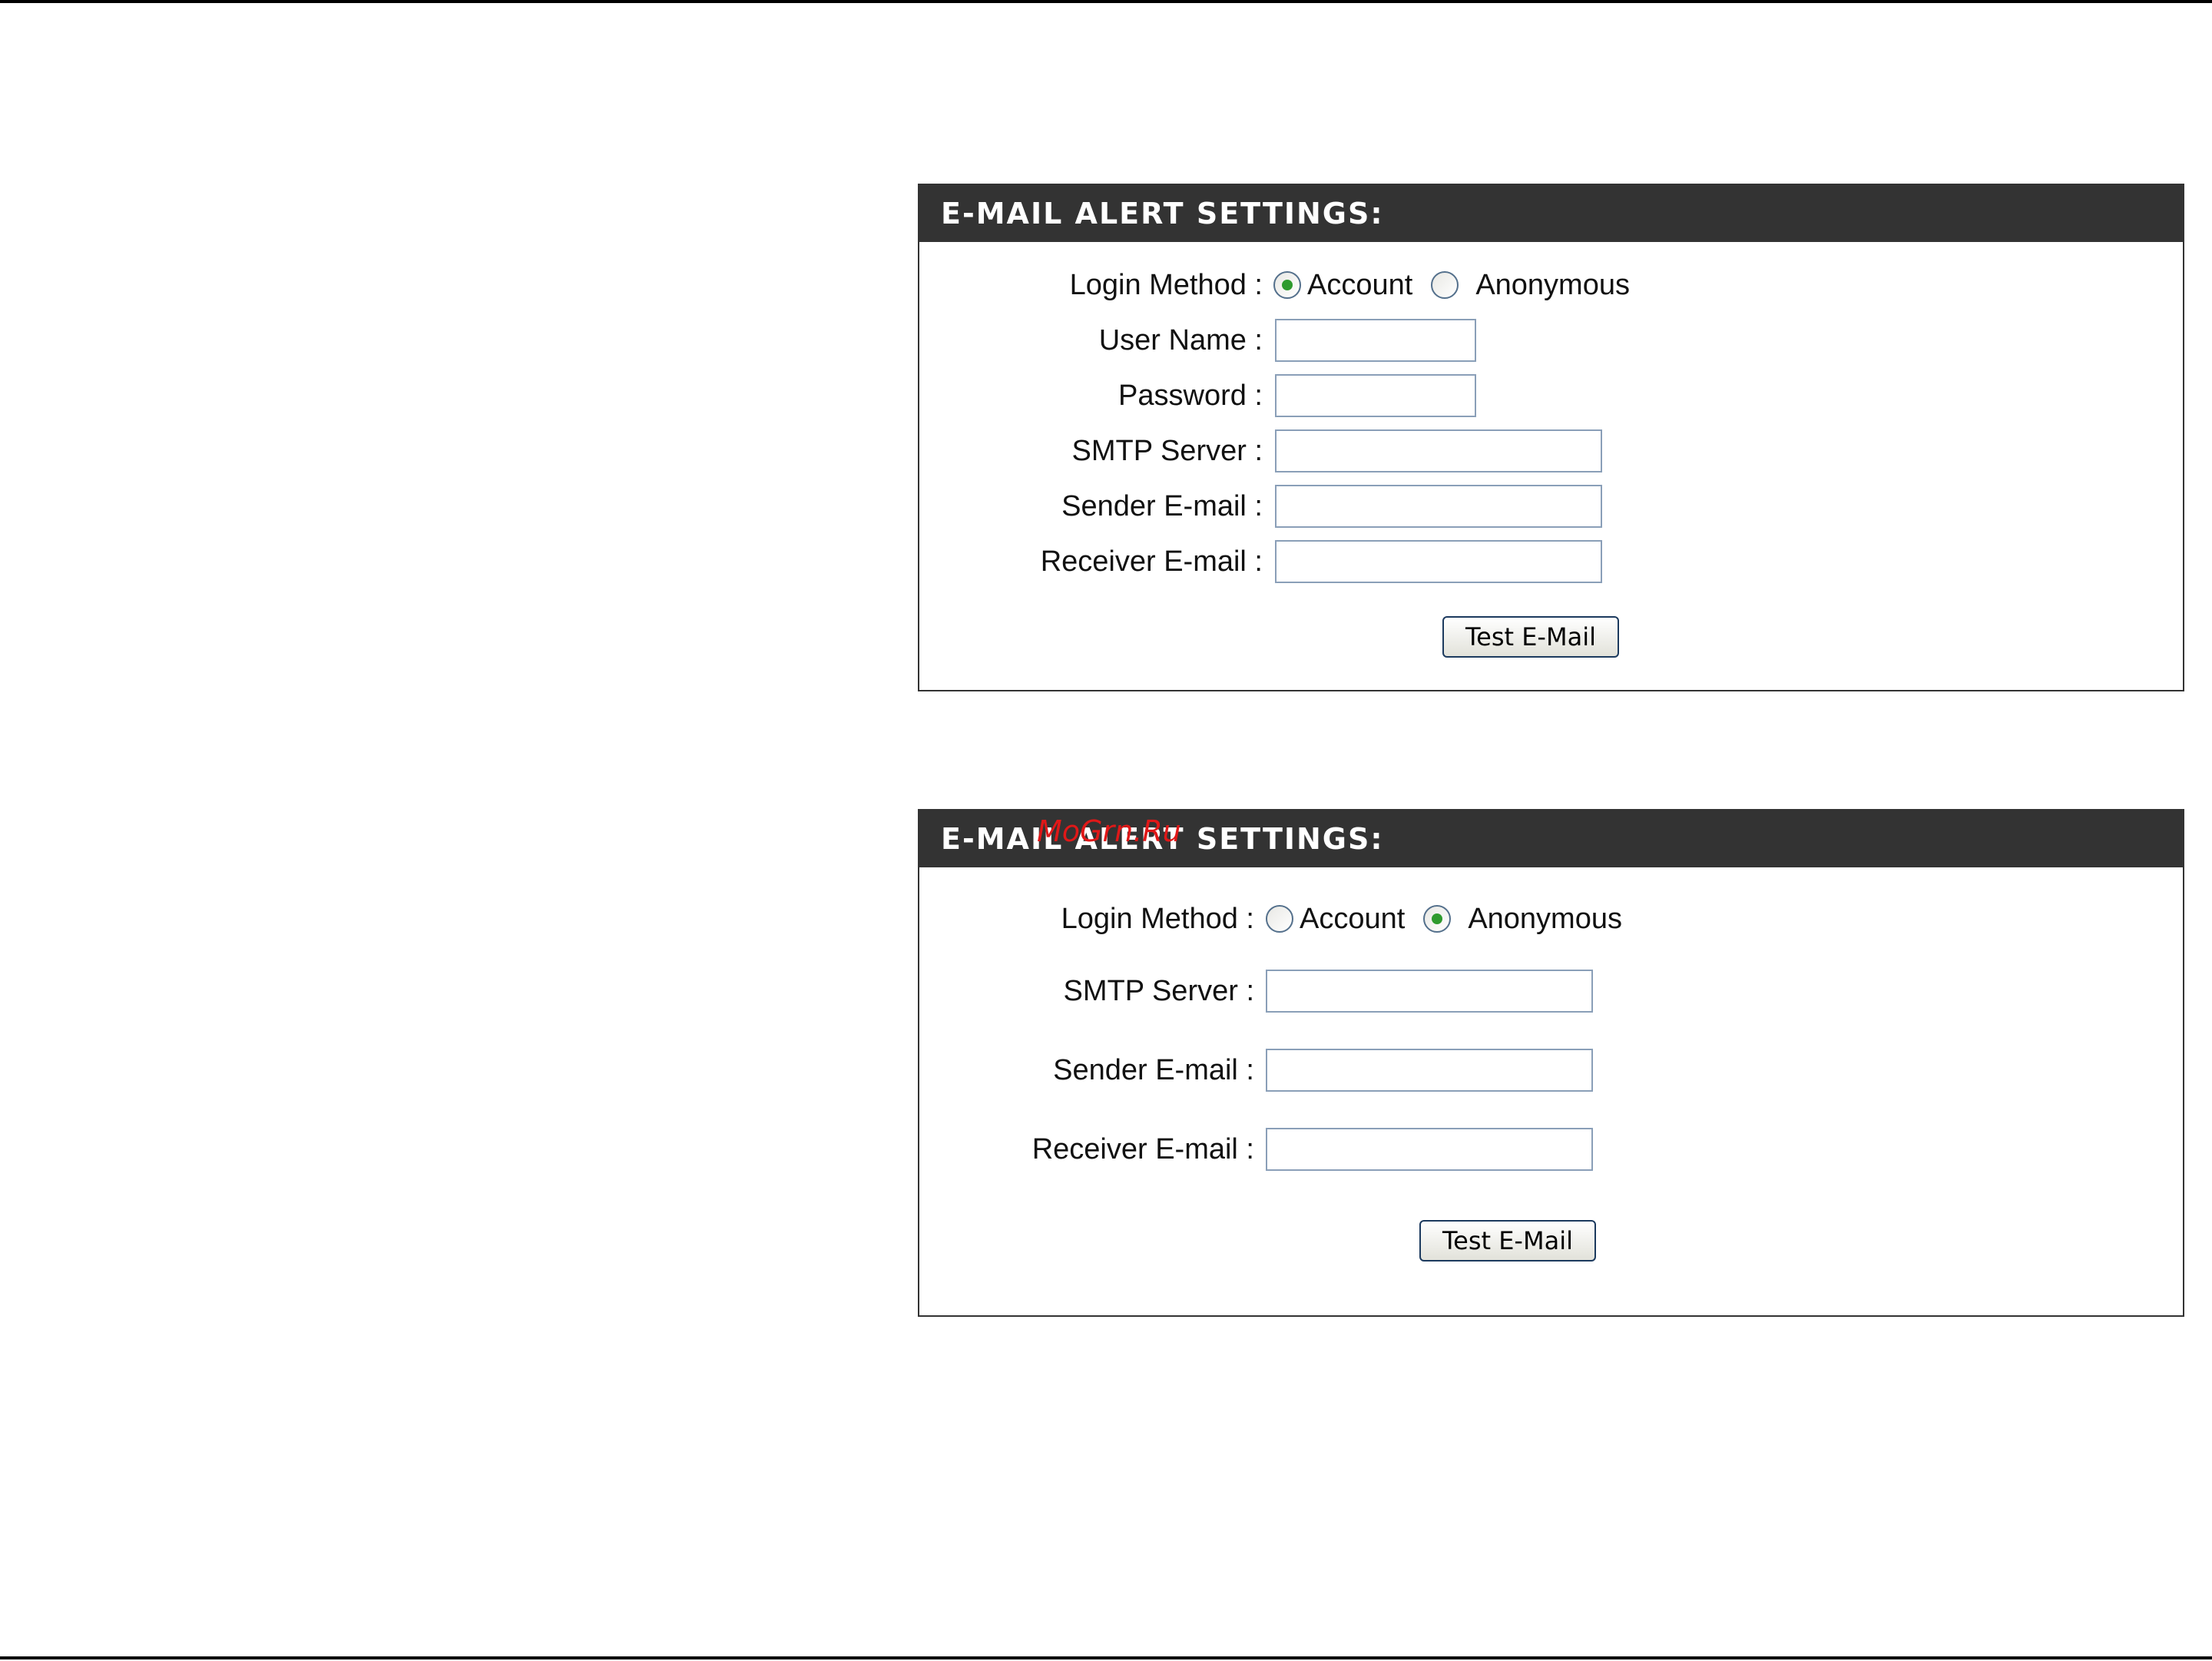 Image resolution: width=2212 pixels, height=1661 pixels. Describe the element at coordinates (1106, 1) in the screenshot. I see `top-rule` at that location.